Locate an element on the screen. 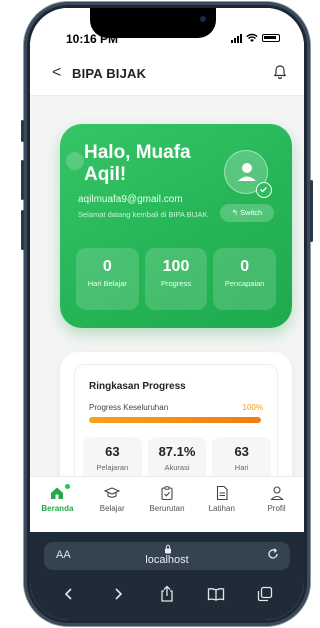  clipboard-check-icon is located at coordinates (167, 493).